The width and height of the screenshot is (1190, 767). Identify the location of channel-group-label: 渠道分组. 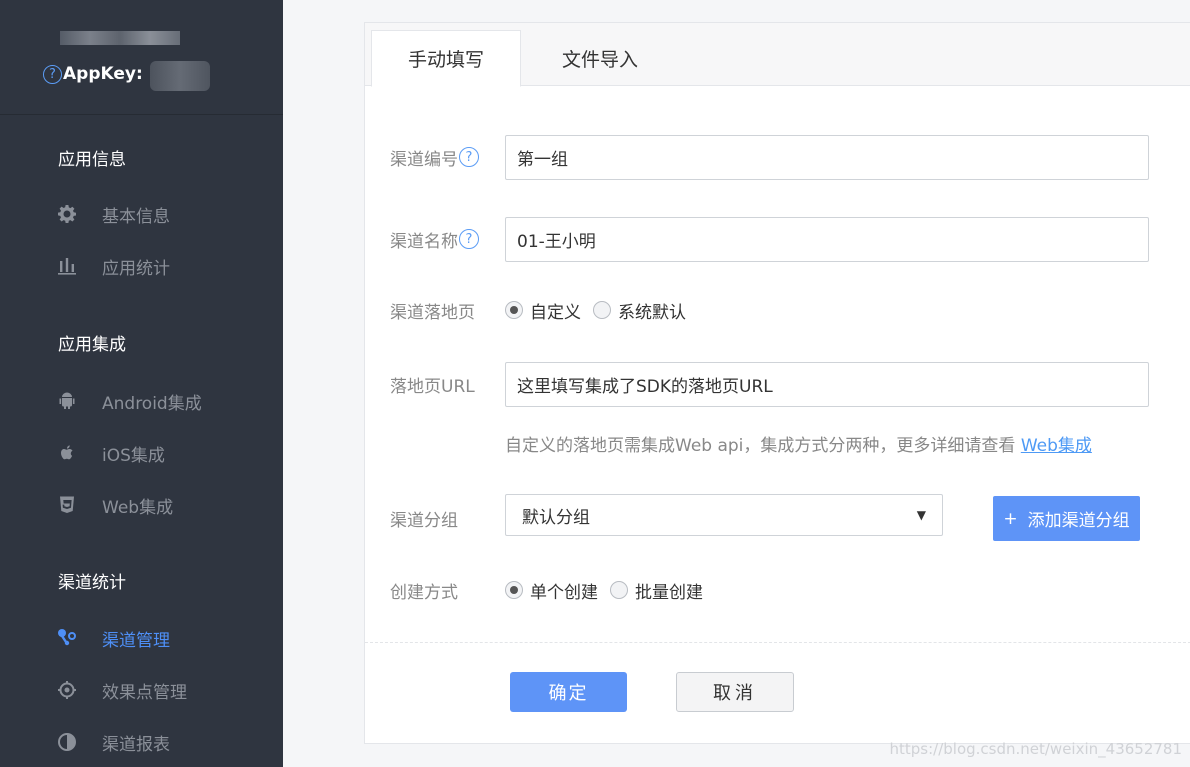
(424, 520).